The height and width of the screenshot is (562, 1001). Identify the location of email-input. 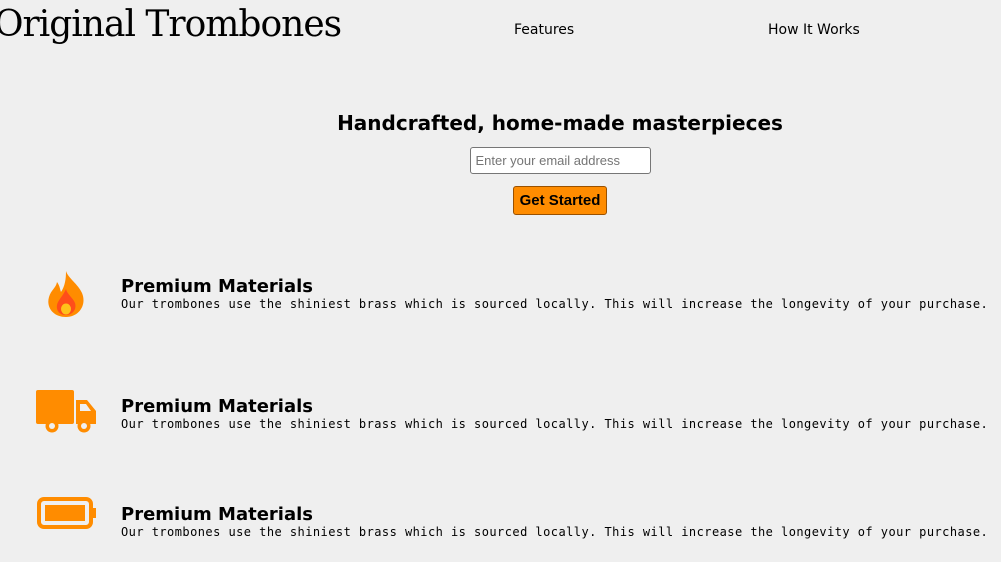
(560, 160).